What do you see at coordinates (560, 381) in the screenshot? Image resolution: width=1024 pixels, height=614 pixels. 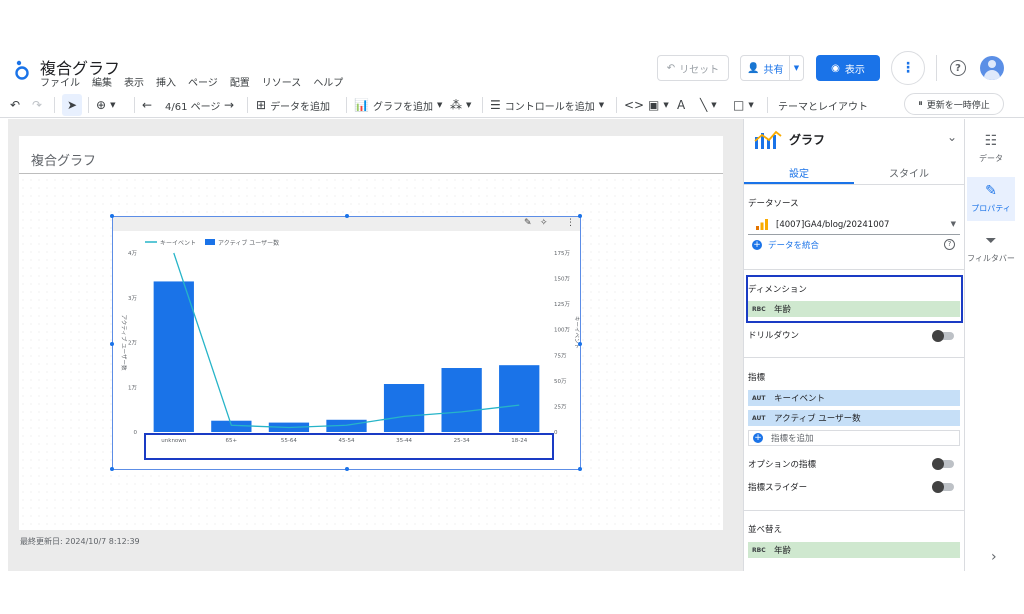 I see `right-axis-tick: 50万` at bounding box center [560, 381].